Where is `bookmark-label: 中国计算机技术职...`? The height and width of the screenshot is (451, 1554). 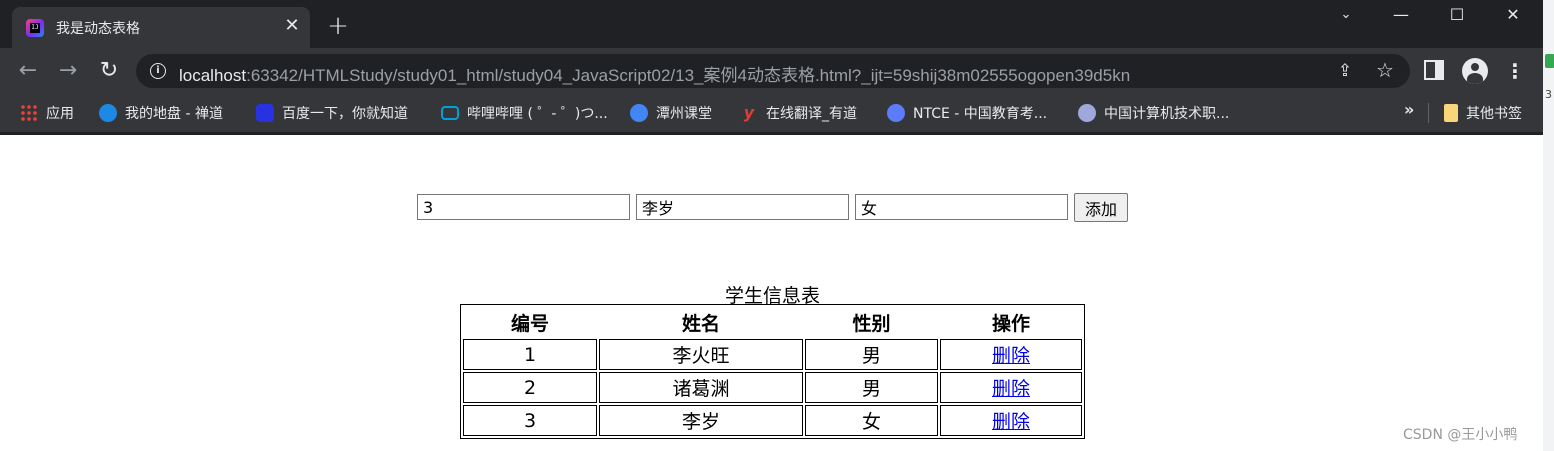 bookmark-label: 中国计算机技术职... is located at coordinates (1167, 114).